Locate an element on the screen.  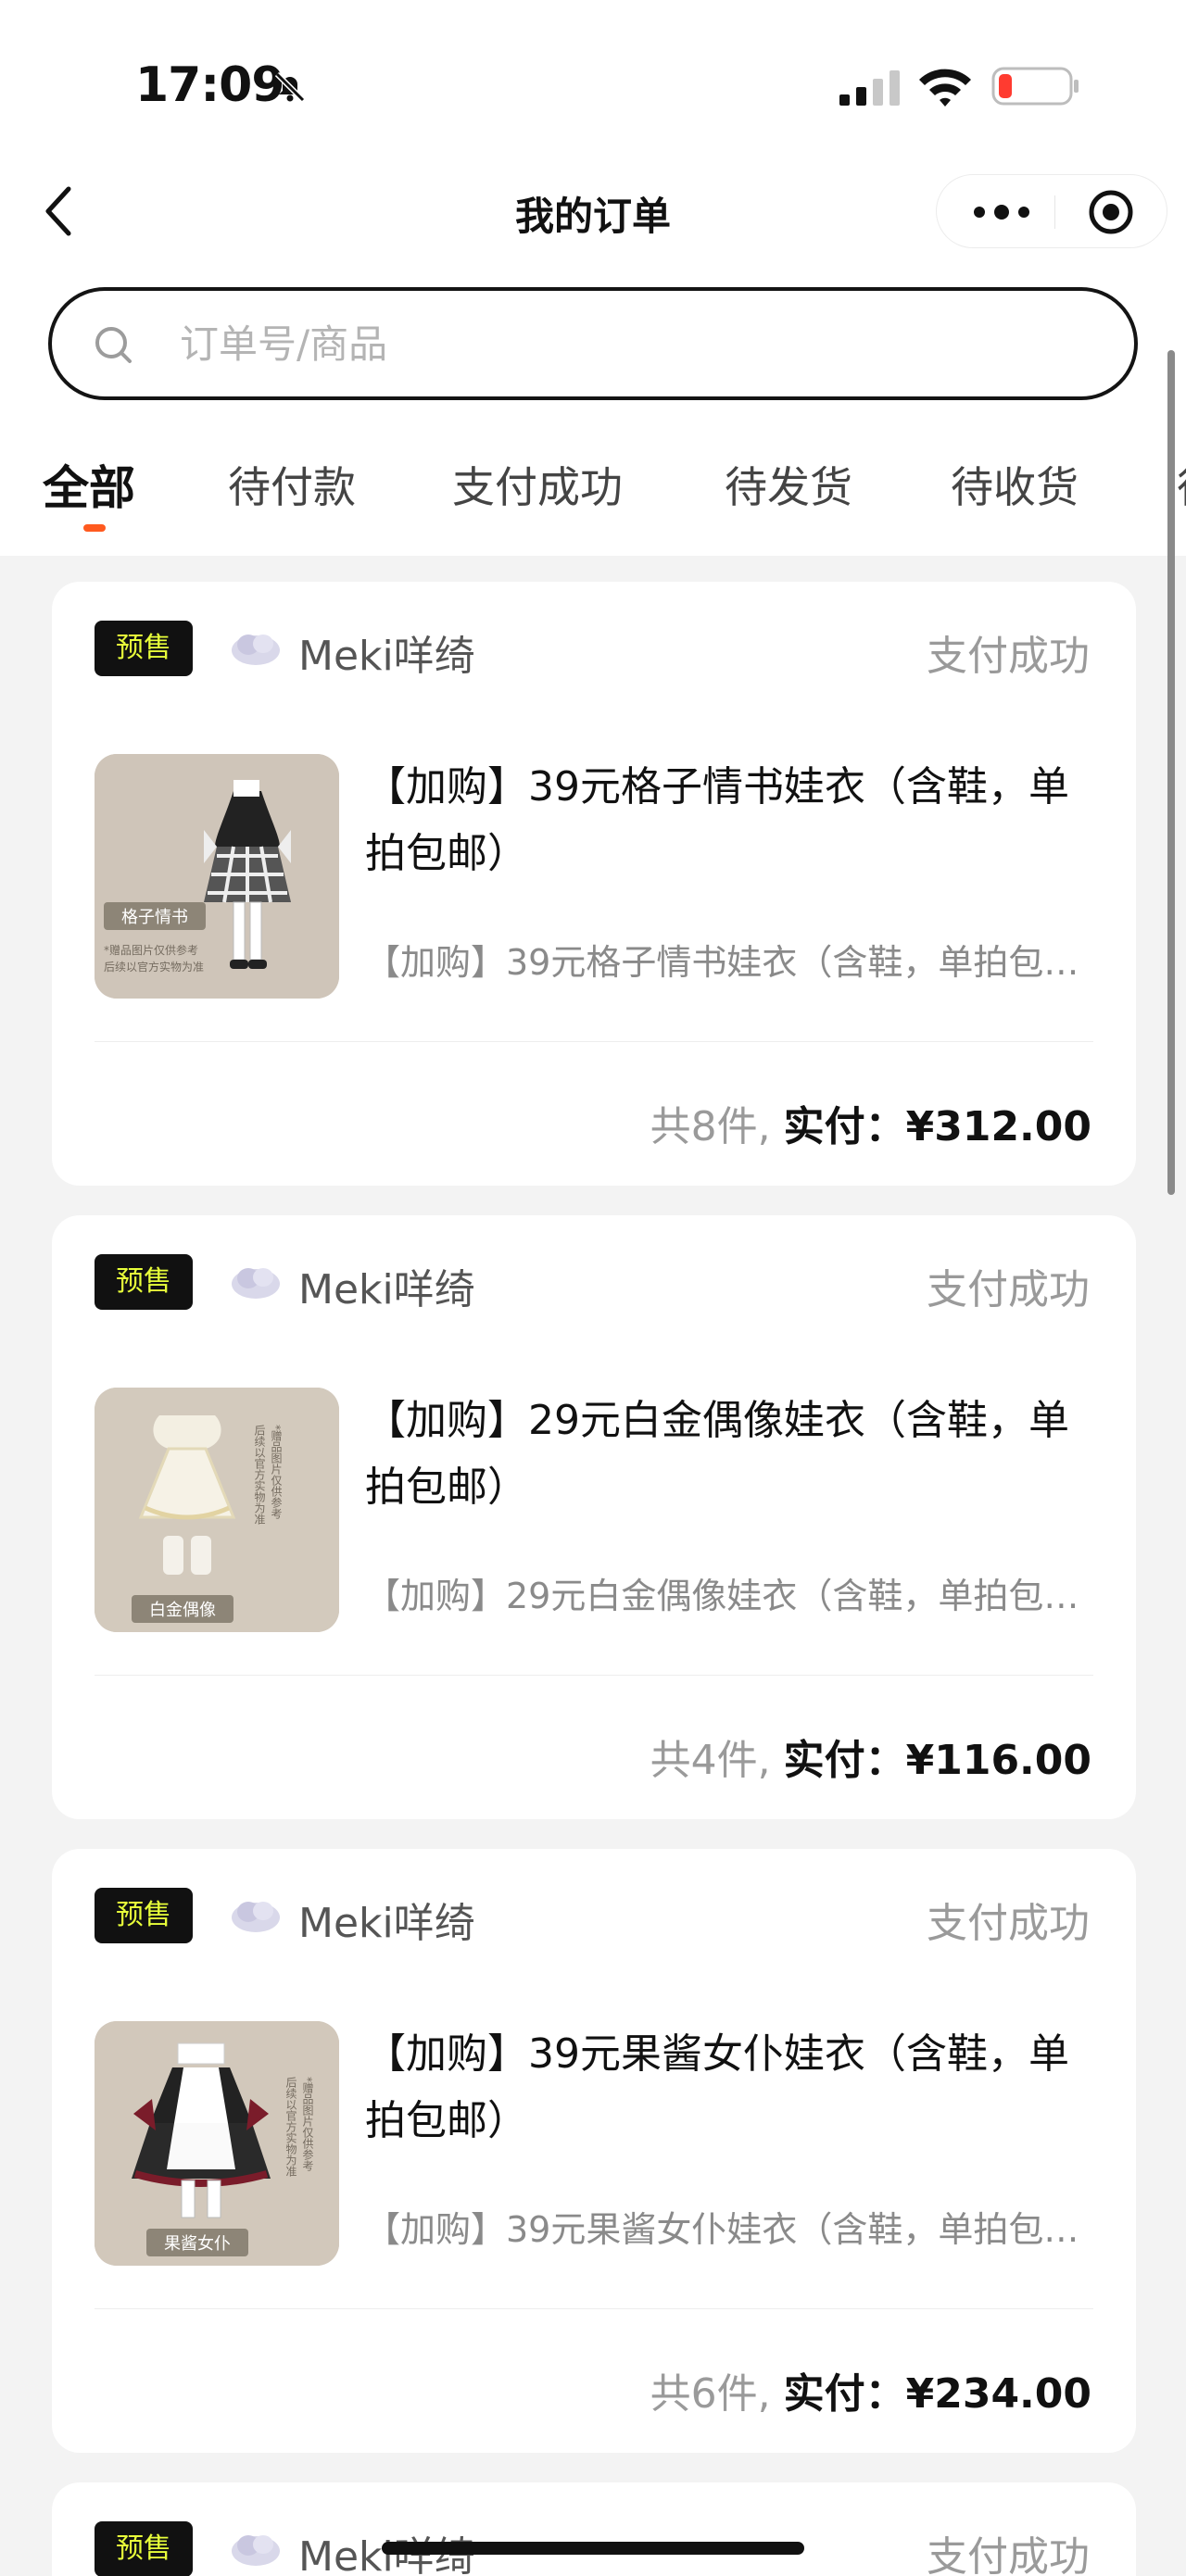
product-title: 【加购】39元格子情书娃衣（含鞋，单拍包邮） is located at coordinates (731, 820).